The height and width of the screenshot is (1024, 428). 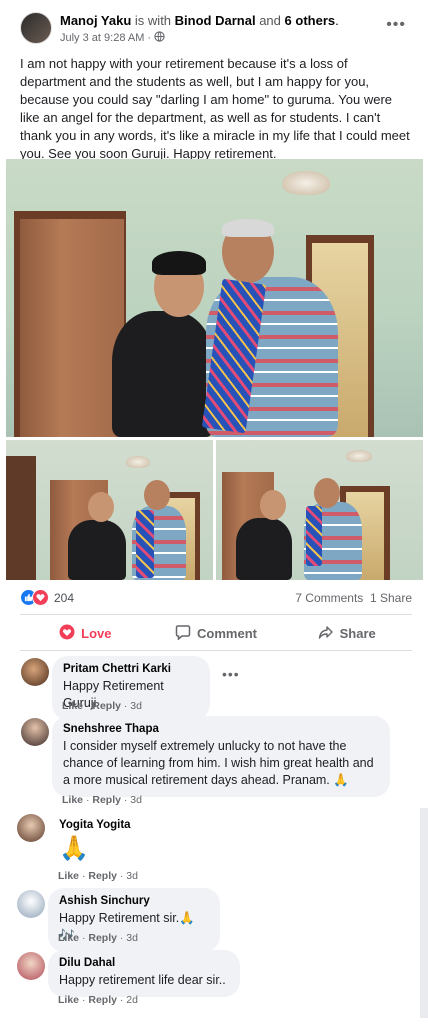 What do you see at coordinates (221, 729) in the screenshot?
I see `commenter-name: Snehshree Thapa` at bounding box center [221, 729].